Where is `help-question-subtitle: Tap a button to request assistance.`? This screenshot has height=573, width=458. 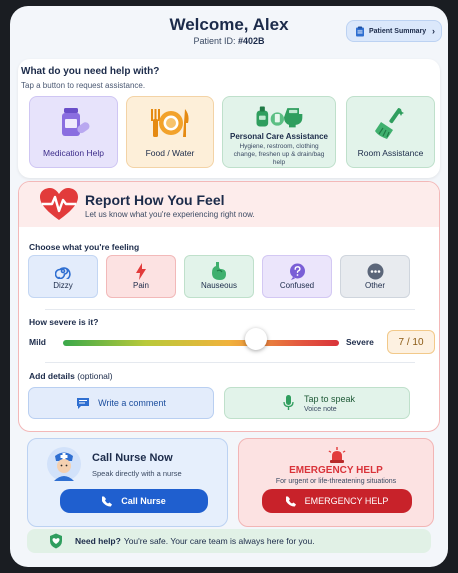
help-question-subtitle: Tap a button to request assistance. is located at coordinates (83, 85).